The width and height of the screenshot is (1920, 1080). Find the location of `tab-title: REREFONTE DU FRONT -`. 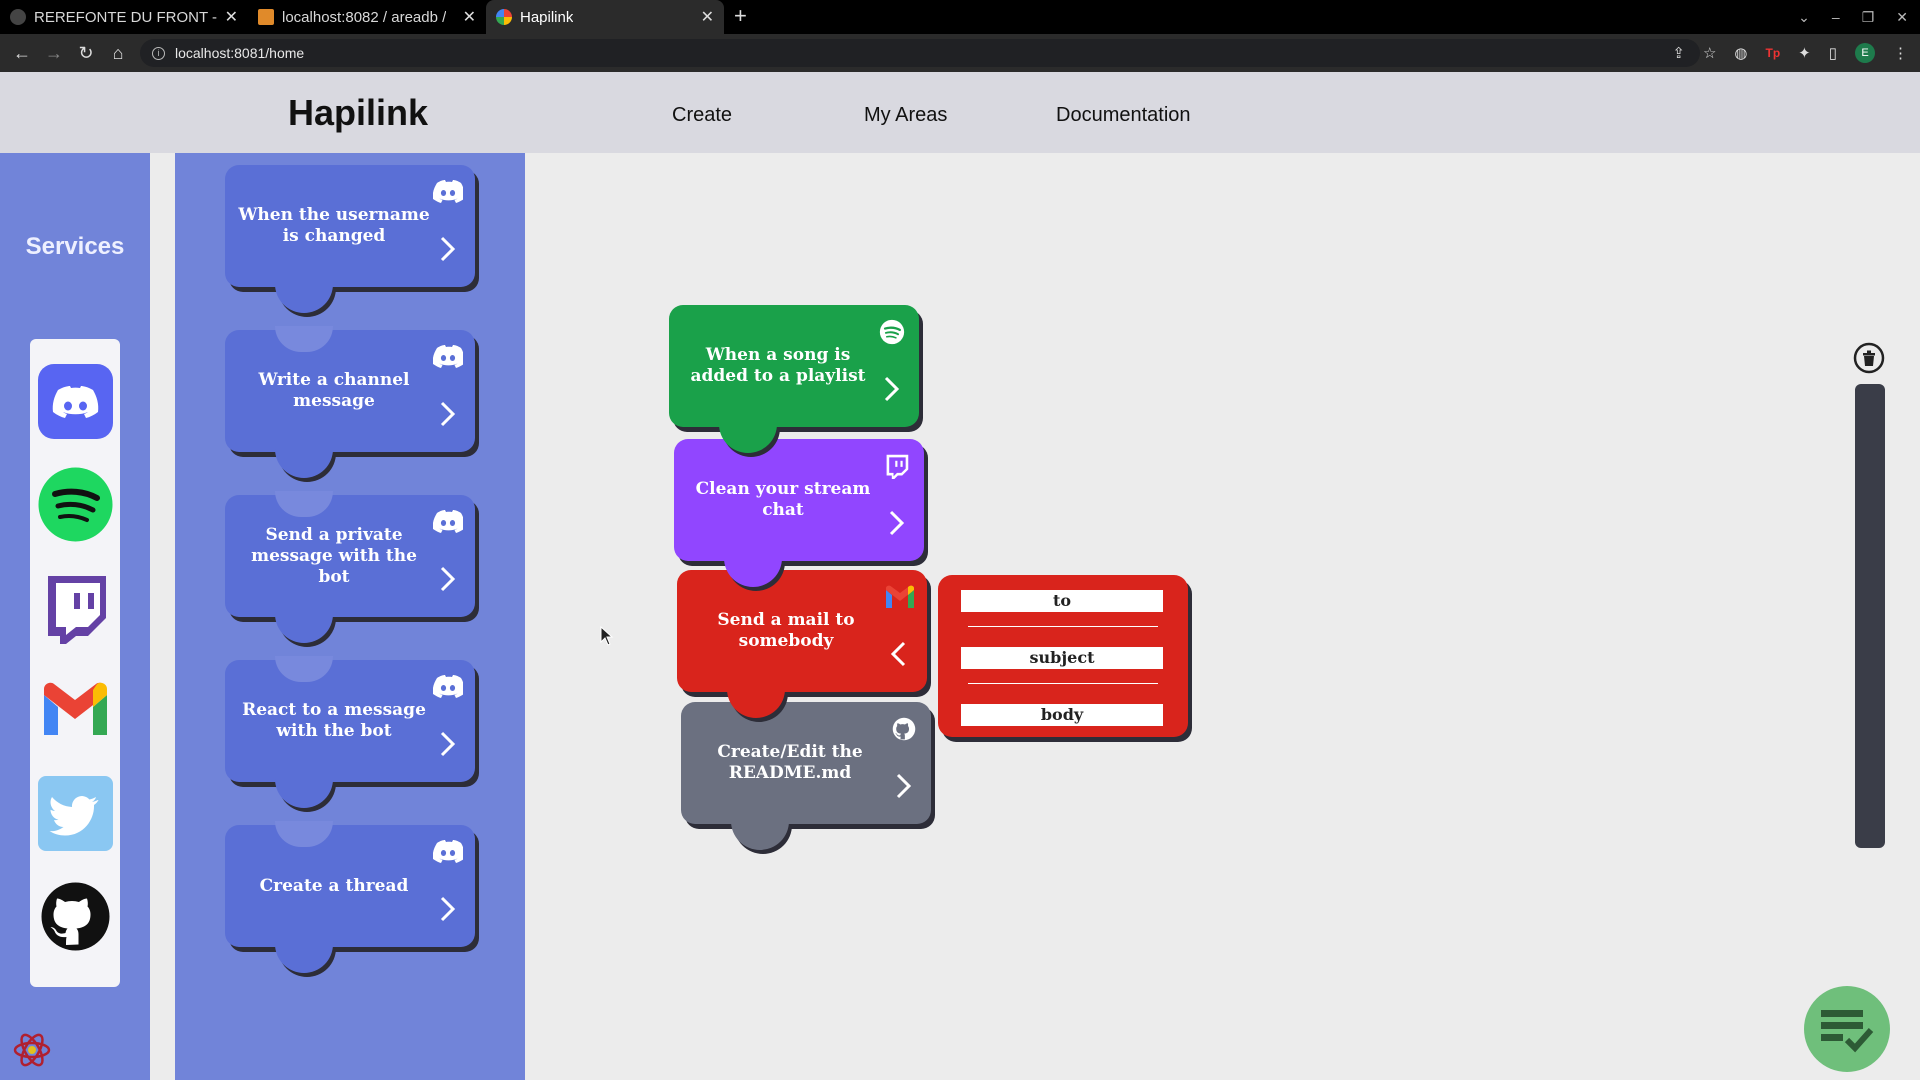

tab-title: REREFONTE DU FRONT - is located at coordinates (126, 17).